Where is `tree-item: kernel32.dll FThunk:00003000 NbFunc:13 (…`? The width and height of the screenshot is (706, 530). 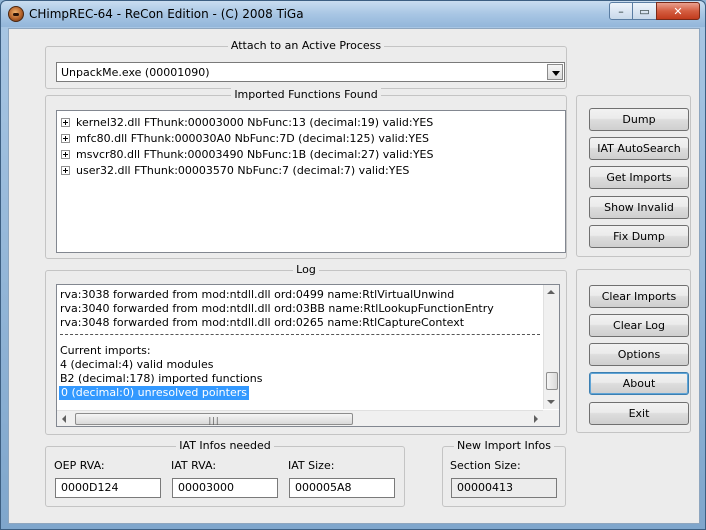 tree-item: kernel32.dll FThunk:00003000 NbFunc:13 (… is located at coordinates (247, 122).